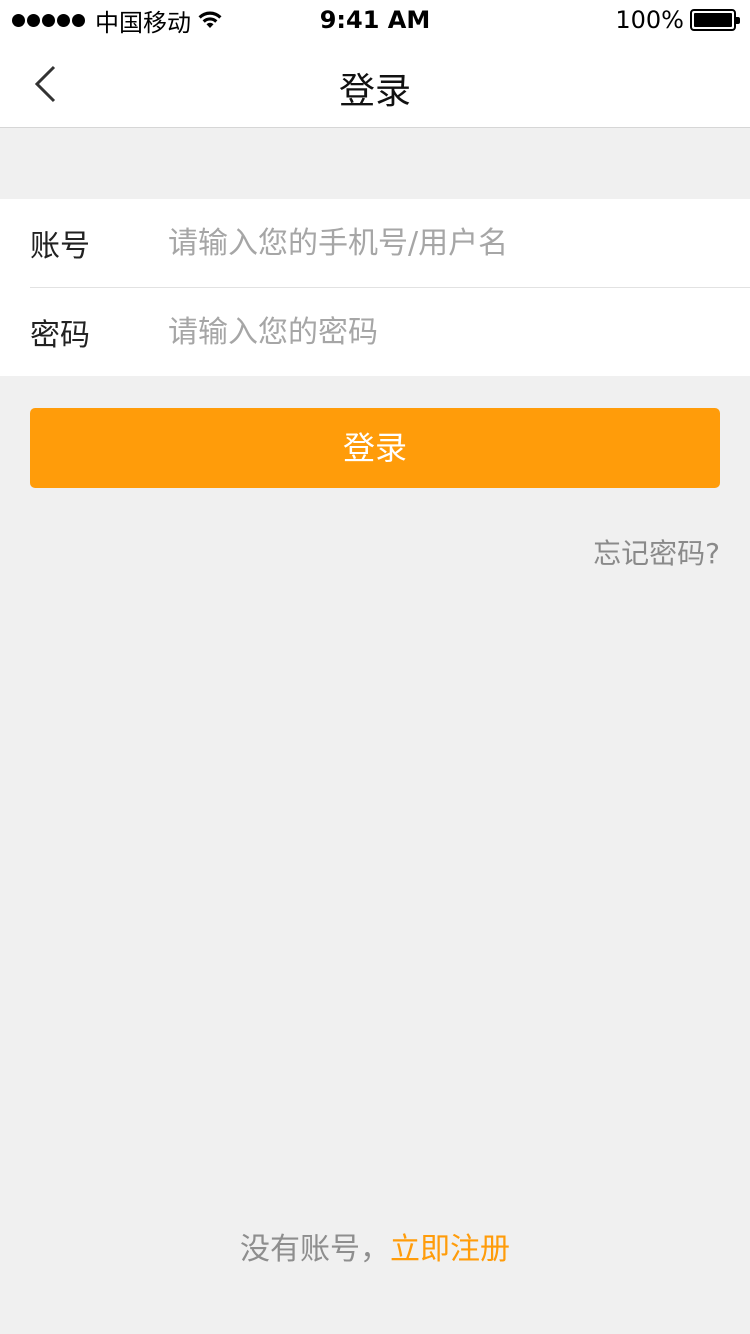  I want to click on page-title: 登录, so click(374, 91).